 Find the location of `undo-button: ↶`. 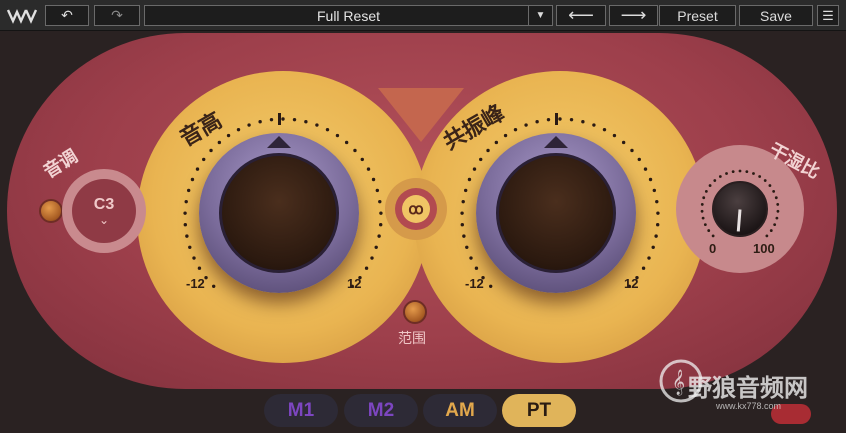

undo-button: ↶ is located at coordinates (67, 15).